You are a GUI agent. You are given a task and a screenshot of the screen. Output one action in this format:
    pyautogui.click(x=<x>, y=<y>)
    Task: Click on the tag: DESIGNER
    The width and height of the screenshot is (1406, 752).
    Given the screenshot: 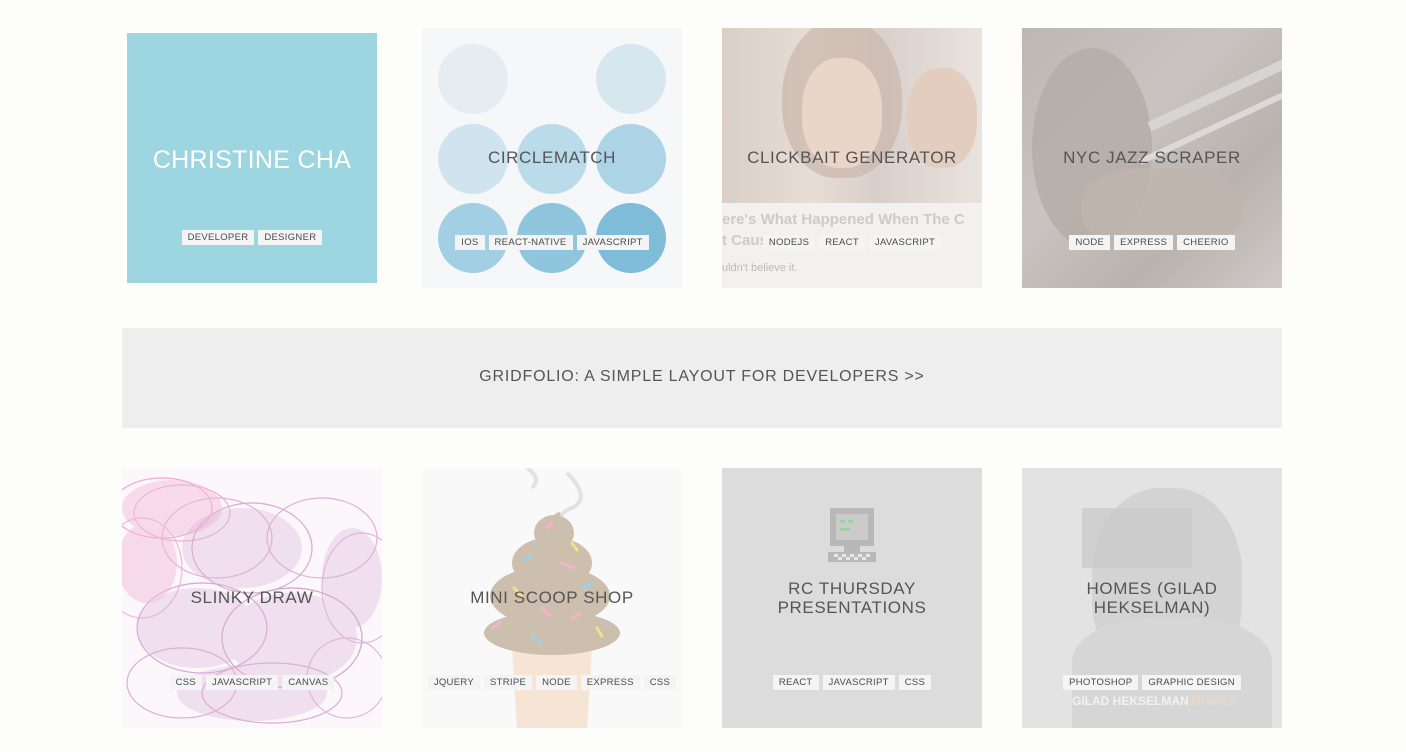 What is the action you would take?
    pyautogui.click(x=290, y=237)
    